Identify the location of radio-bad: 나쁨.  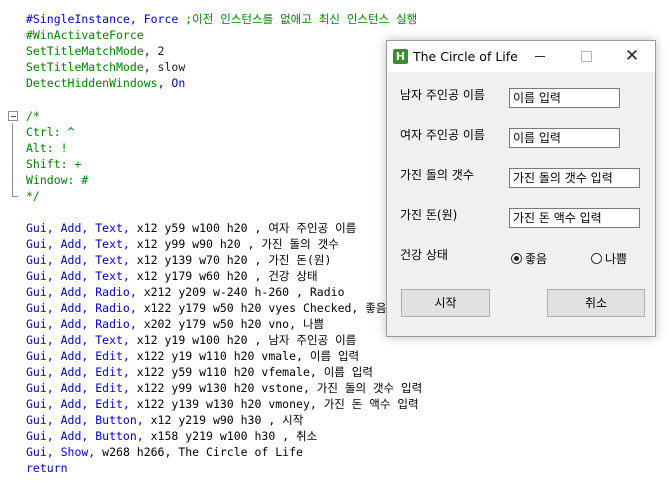
(609, 258).